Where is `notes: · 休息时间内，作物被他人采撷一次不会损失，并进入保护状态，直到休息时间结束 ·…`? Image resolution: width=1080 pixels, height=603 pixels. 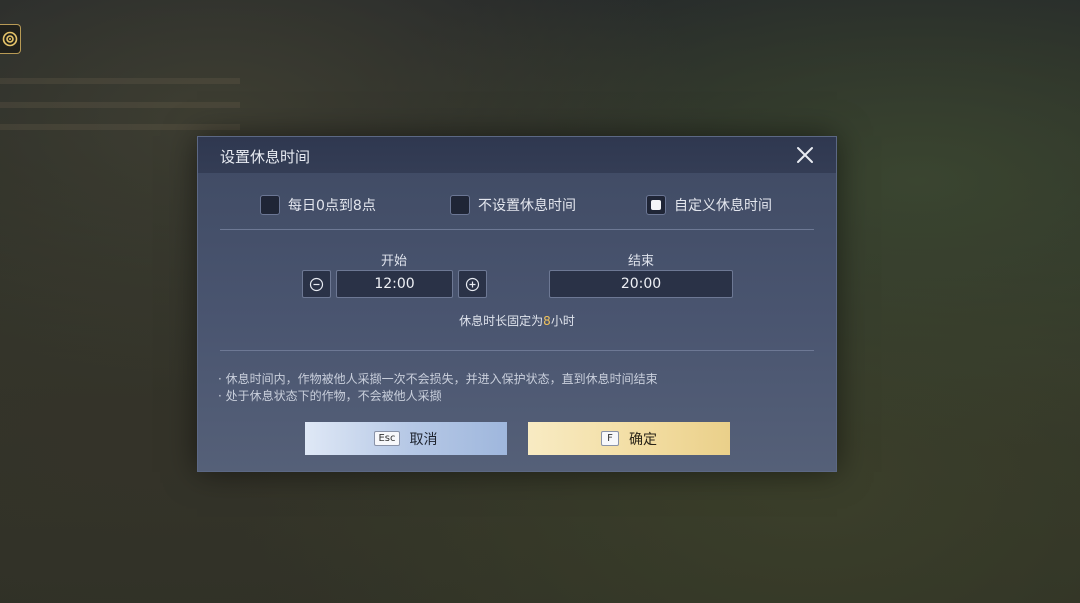
notes: · 休息时间内，作物被他人采撷一次不会损失，并进入保护状态，直到休息时间结束 ·… is located at coordinates (438, 388).